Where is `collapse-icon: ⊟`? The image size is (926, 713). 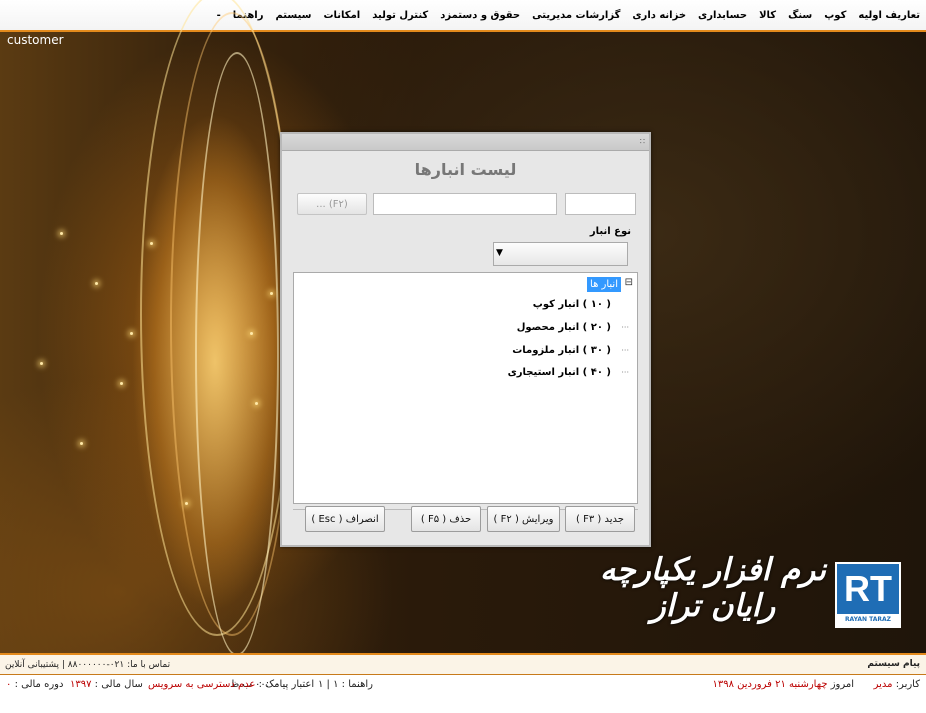
collapse-icon: ⊟ is located at coordinates (629, 282).